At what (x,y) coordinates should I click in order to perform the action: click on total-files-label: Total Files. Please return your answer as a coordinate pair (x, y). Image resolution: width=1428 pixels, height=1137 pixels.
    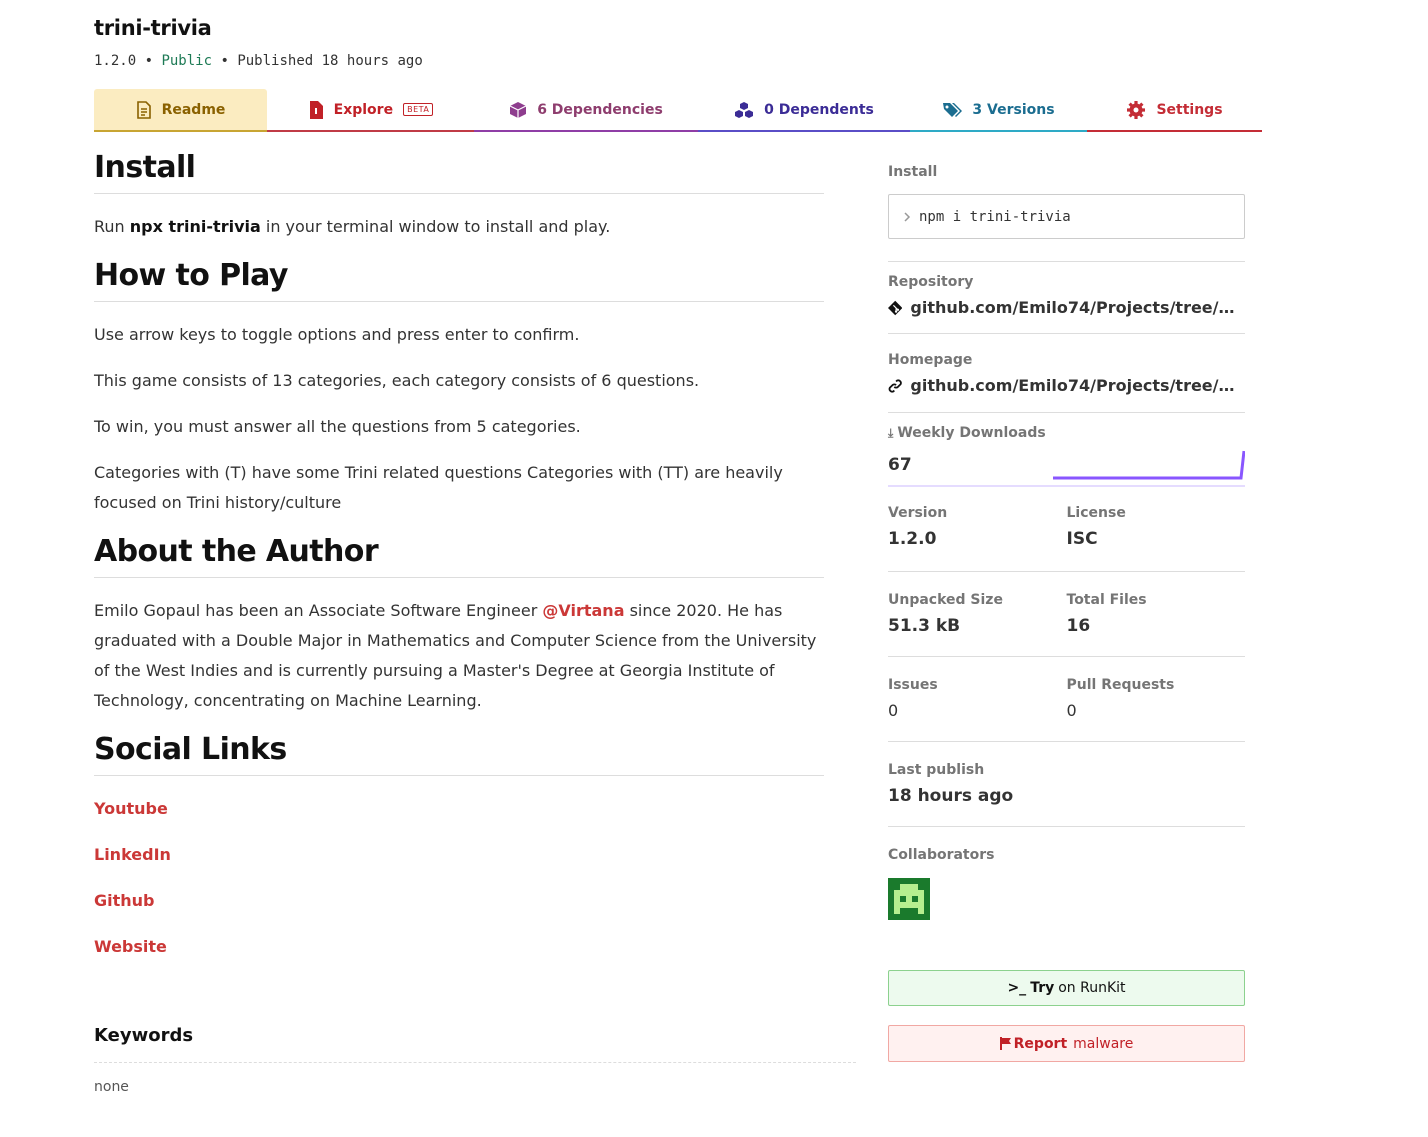
    Looking at the image, I should click on (1106, 600).